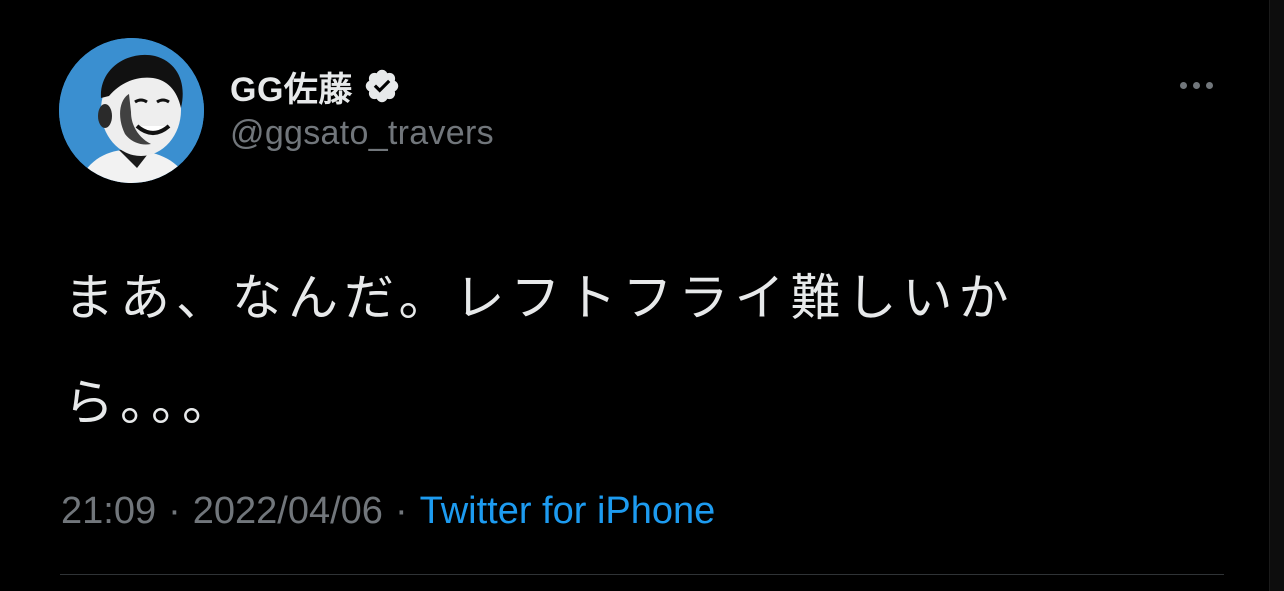 The width and height of the screenshot is (1284, 591). I want to click on tweet-date: 2022/04/06, so click(288, 511).